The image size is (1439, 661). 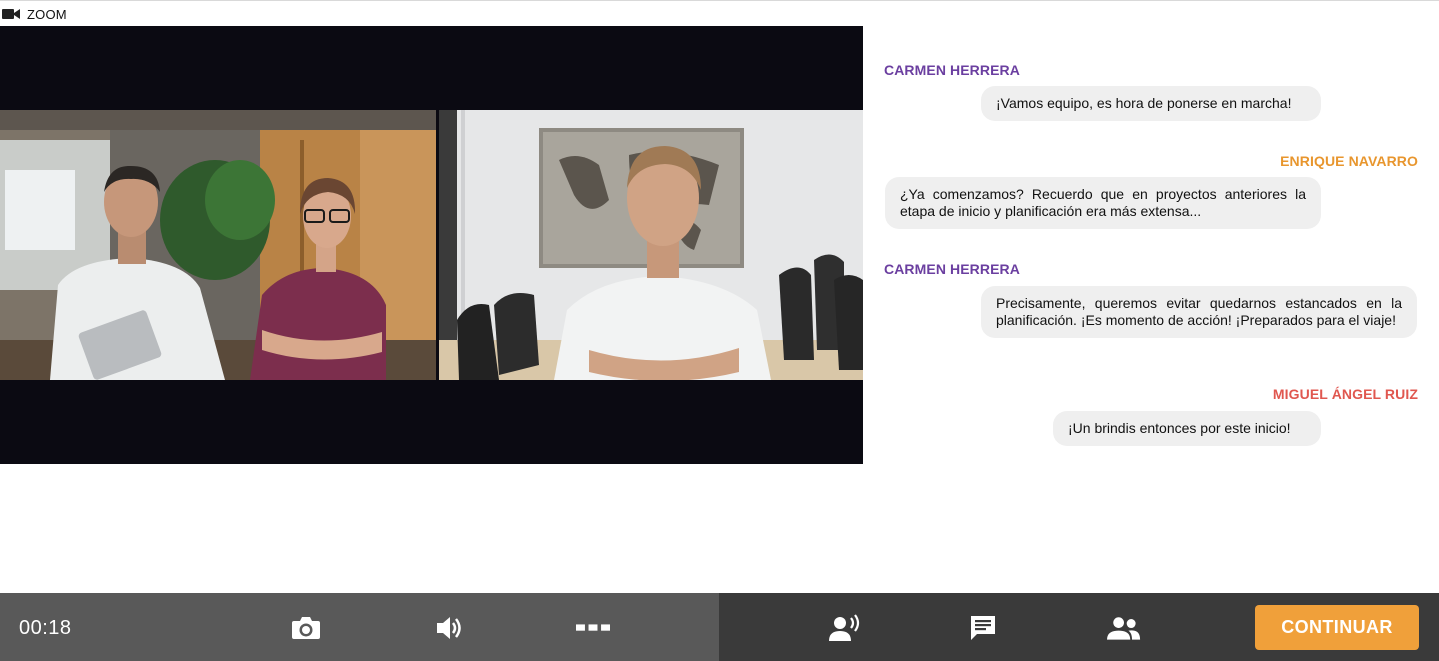 What do you see at coordinates (1337, 627) in the screenshot?
I see `continue-button: CONTINUAR` at bounding box center [1337, 627].